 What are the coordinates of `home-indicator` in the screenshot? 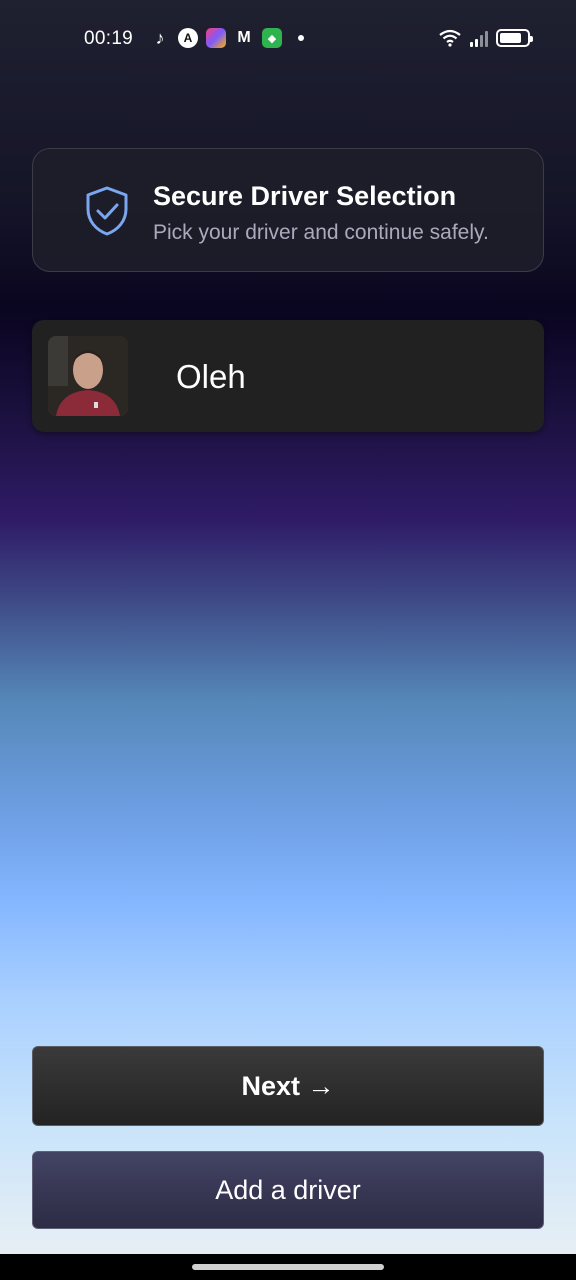 It's located at (288, 1267).